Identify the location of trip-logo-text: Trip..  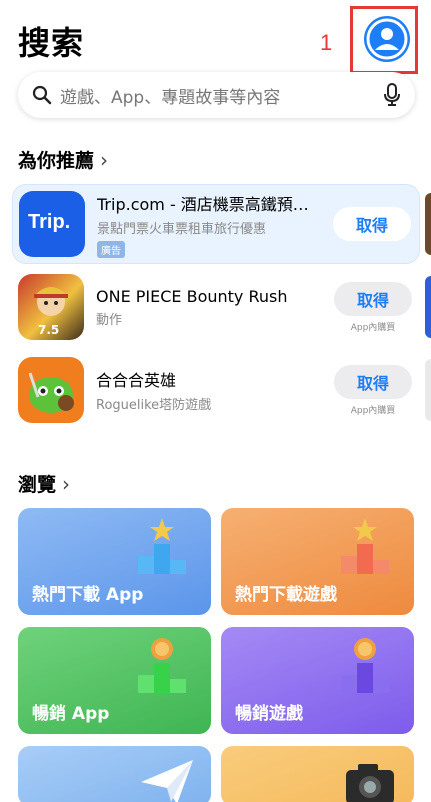
(49, 222).